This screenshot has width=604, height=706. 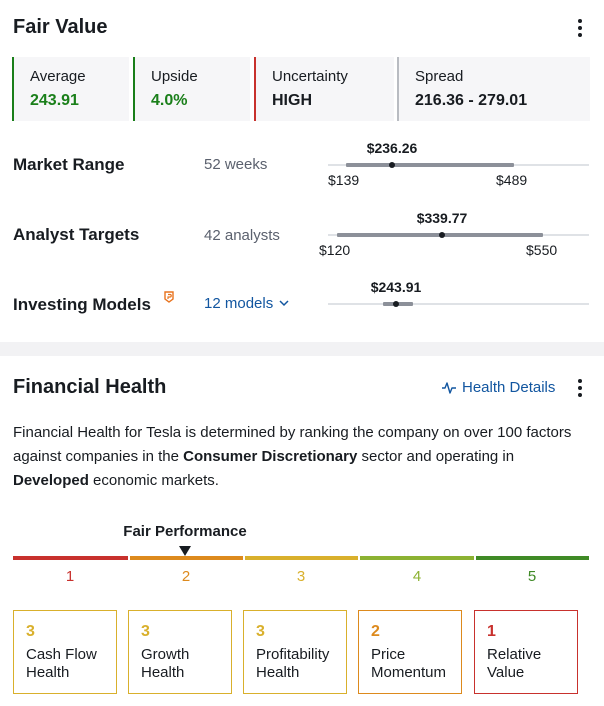 I want to click on metric-label: Upside, so click(x=174, y=76).